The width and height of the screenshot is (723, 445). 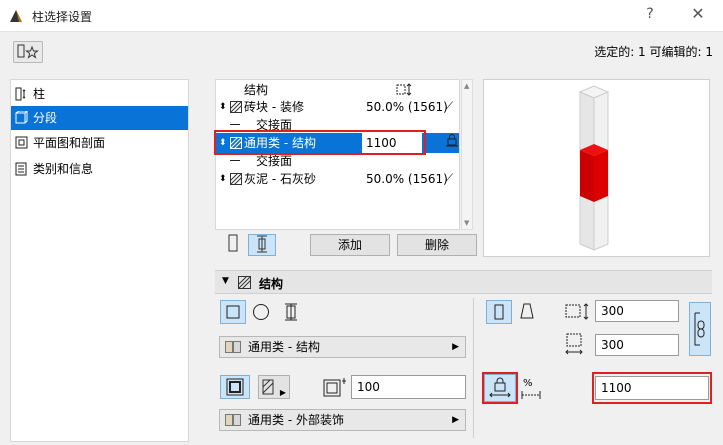 What do you see at coordinates (99, 94) in the screenshot?
I see `sidebar-item-column: 柱` at bounding box center [99, 94].